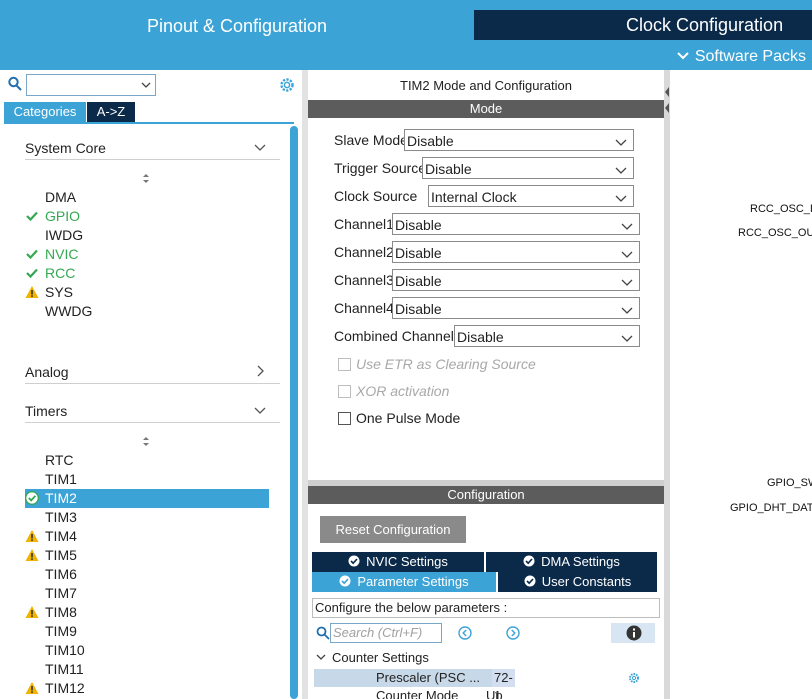 The width and height of the screenshot is (812, 699). What do you see at coordinates (147, 460) in the screenshot?
I see `peripheral-item-rtc: RTC` at bounding box center [147, 460].